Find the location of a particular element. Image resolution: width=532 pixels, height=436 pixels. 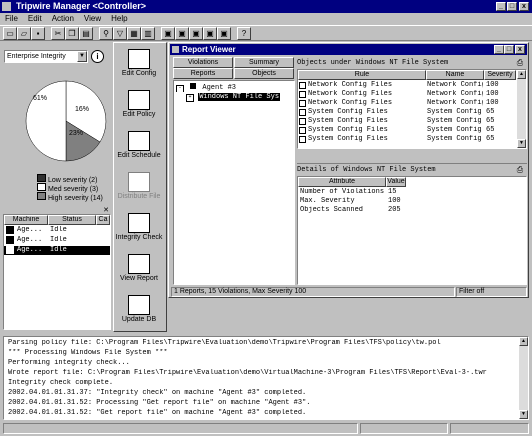

report-viewer-title: Report Viewer is located at coordinates (209, 49).